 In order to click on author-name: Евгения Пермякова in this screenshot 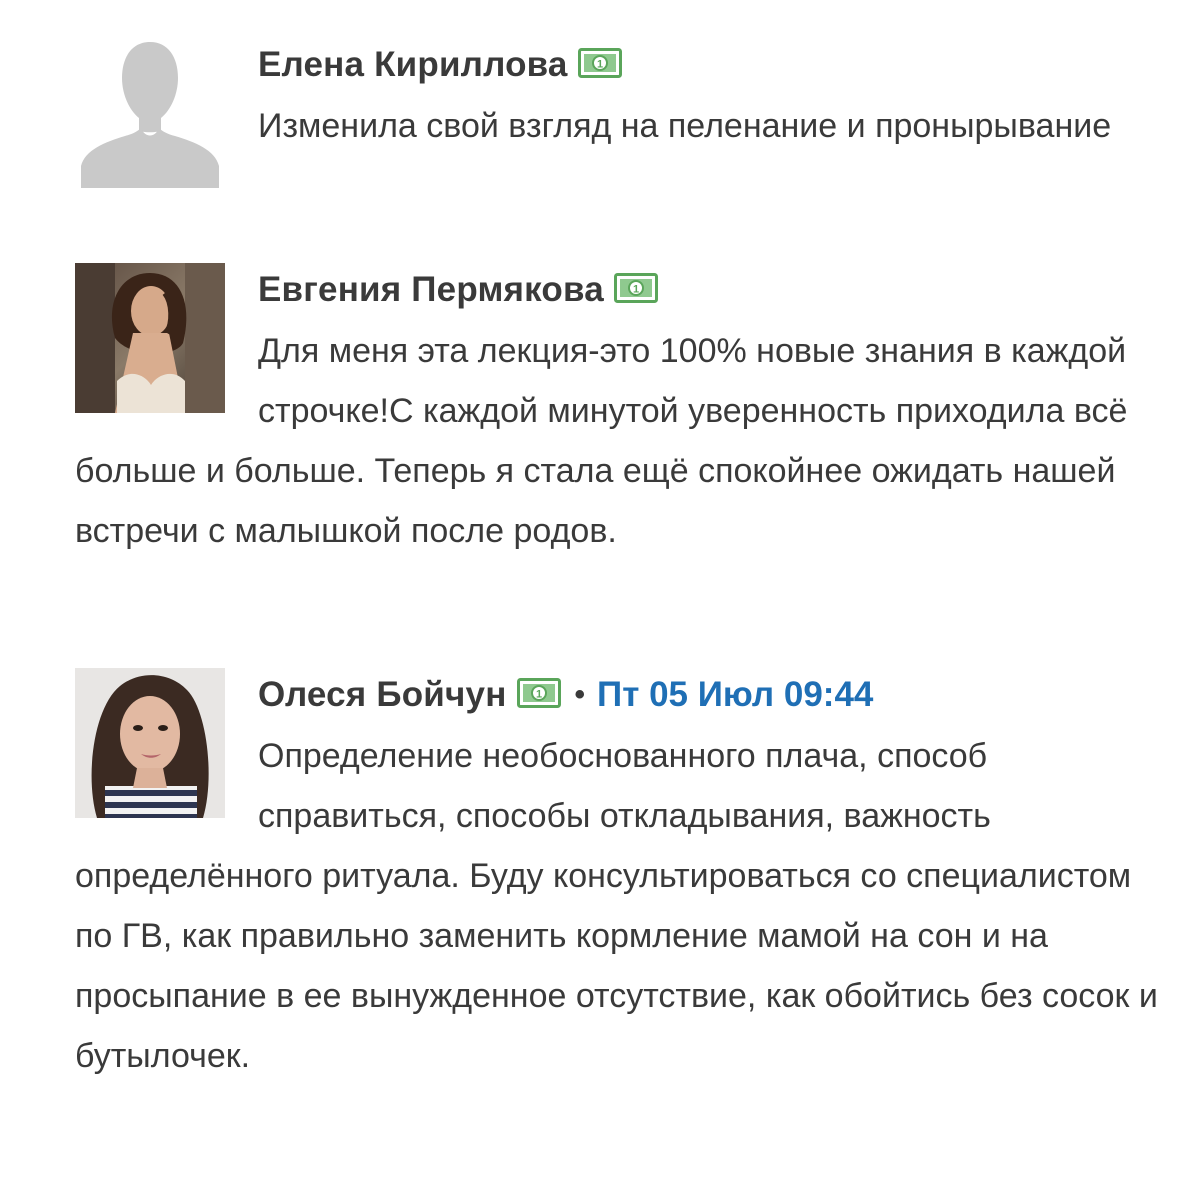, I will do `click(431, 290)`.